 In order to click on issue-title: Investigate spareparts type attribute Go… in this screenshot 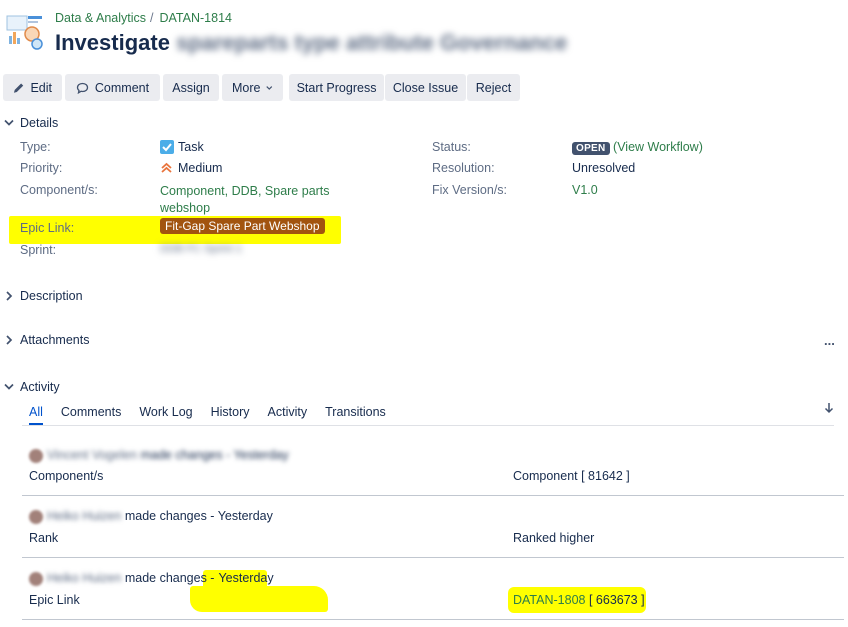, I will do `click(311, 43)`.